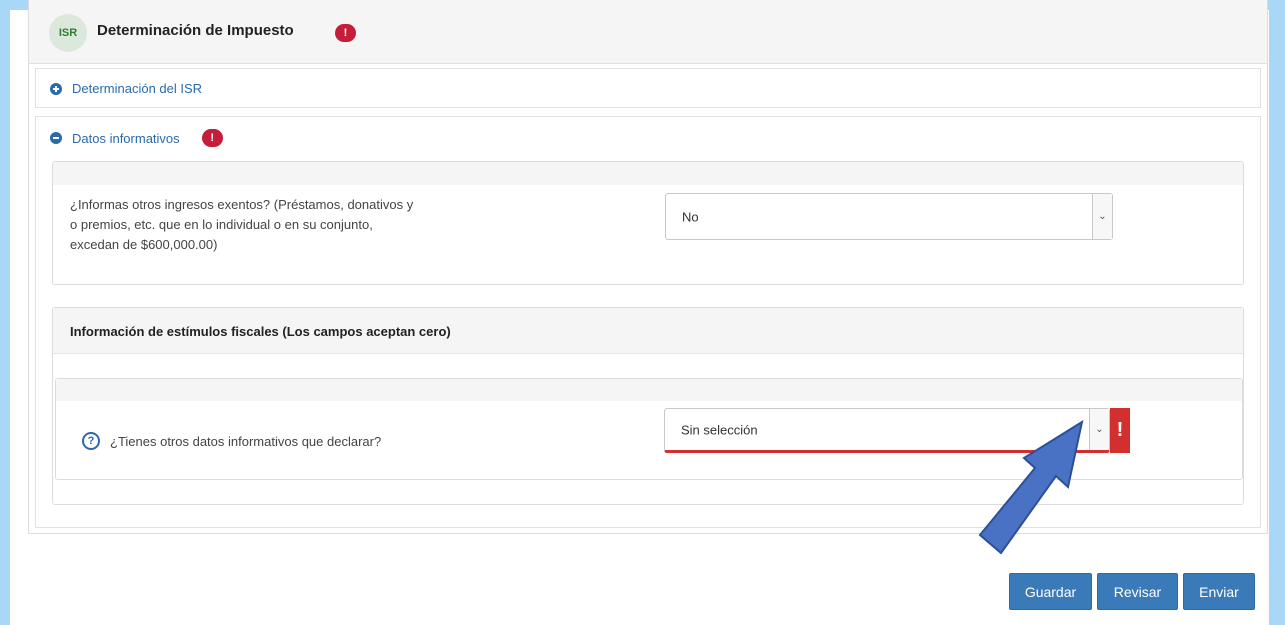 The image size is (1285, 625). What do you see at coordinates (345, 33) in the screenshot?
I see `header-error-badge: !` at bounding box center [345, 33].